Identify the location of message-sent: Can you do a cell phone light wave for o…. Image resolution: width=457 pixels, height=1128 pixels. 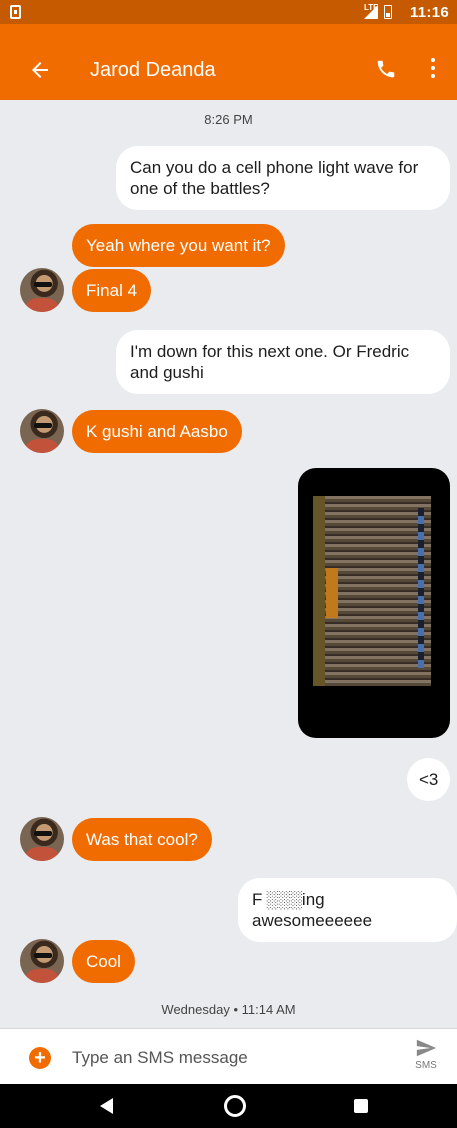
(283, 178).